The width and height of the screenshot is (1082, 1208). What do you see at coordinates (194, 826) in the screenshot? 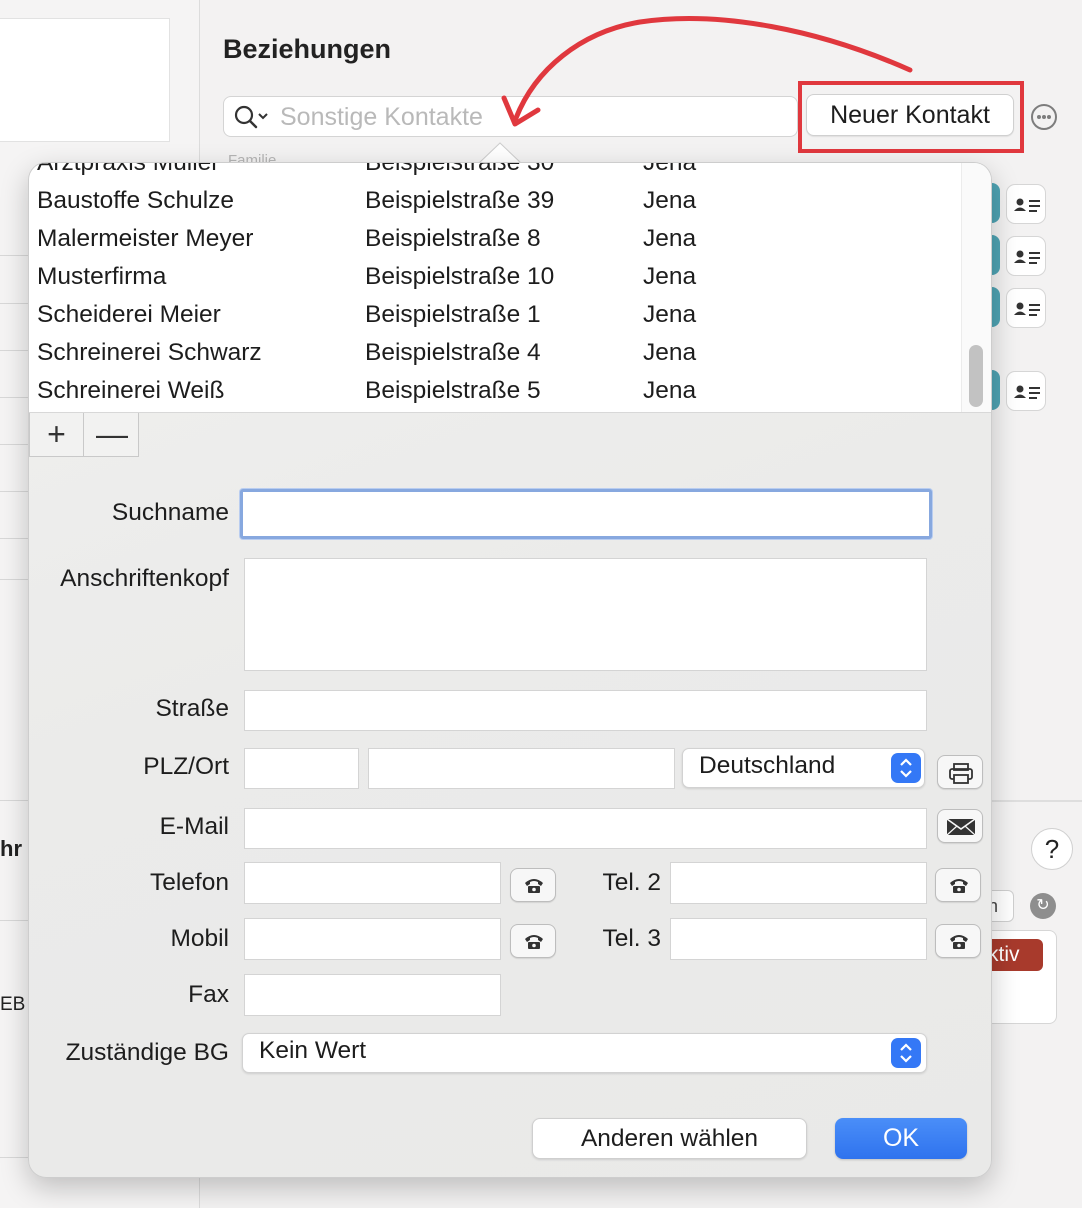
I see `email-label: E-Mail` at bounding box center [194, 826].